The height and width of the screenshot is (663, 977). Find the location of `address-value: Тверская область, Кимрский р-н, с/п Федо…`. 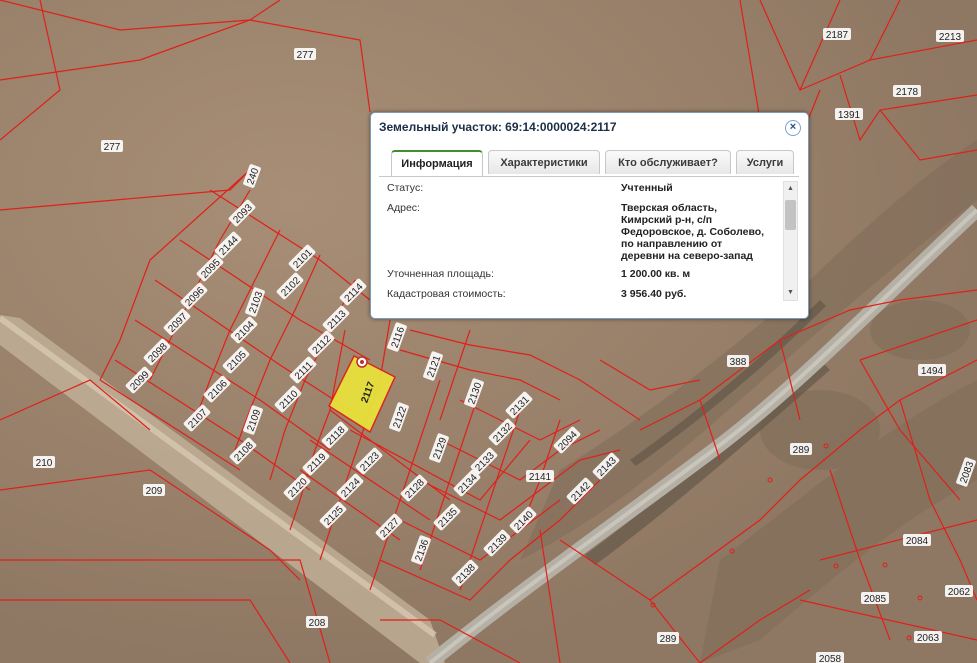

address-value: Тверская область, Кимрский р-н, с/п Федо… is located at coordinates (701, 232).